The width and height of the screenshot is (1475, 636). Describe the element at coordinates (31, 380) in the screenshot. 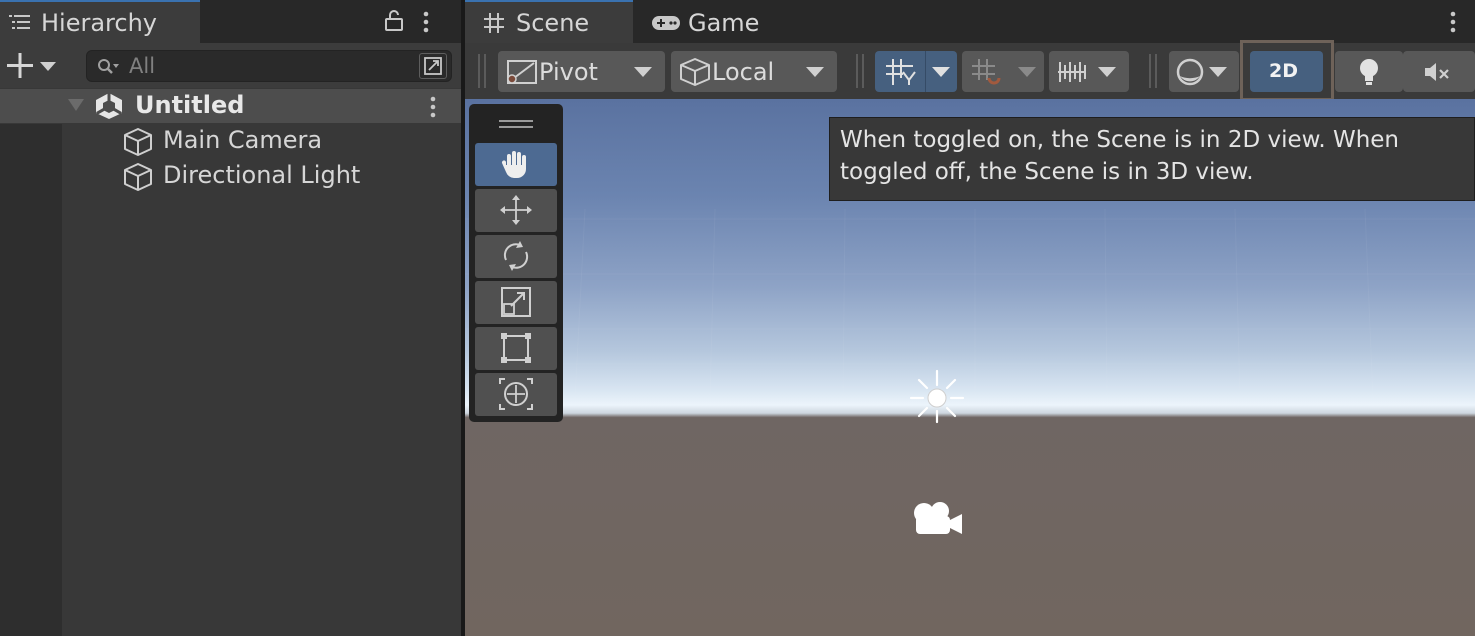

I see `hierarchy-gutter` at that location.